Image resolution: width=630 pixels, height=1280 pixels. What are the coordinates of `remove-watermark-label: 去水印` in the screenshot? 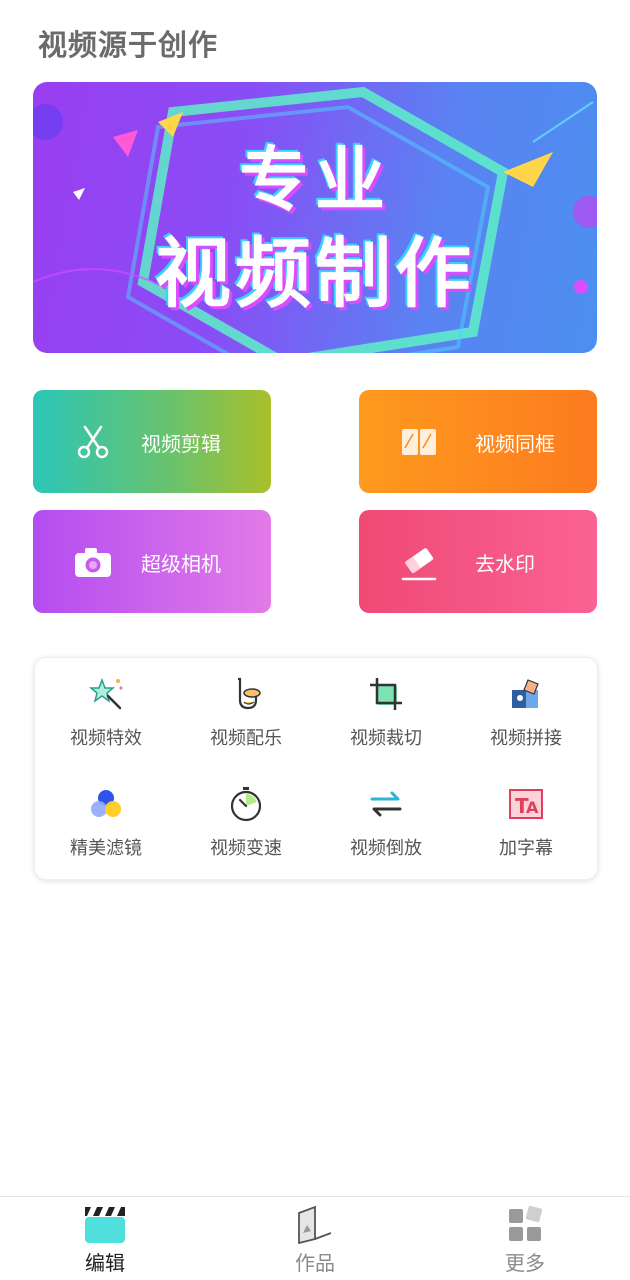 It's located at (505, 564).